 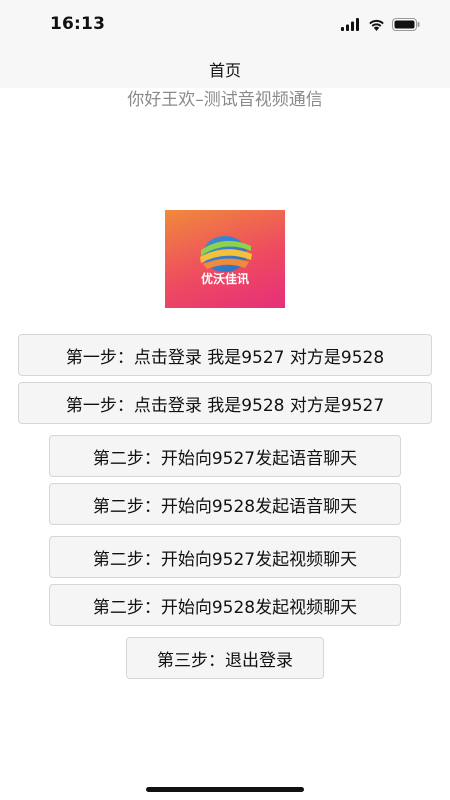 I want to click on battery-icon, so click(x=406, y=24).